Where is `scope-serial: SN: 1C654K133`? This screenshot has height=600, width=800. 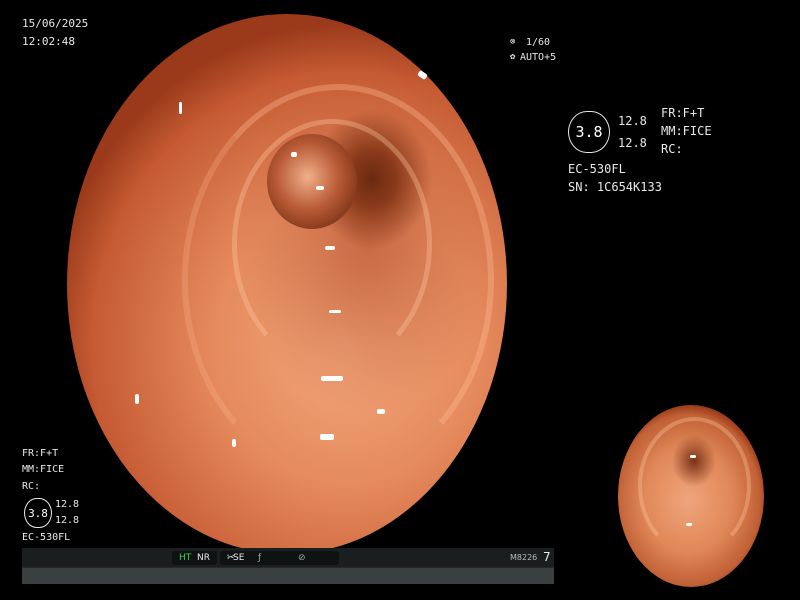 scope-serial: SN: 1C654K133 is located at coordinates (615, 187).